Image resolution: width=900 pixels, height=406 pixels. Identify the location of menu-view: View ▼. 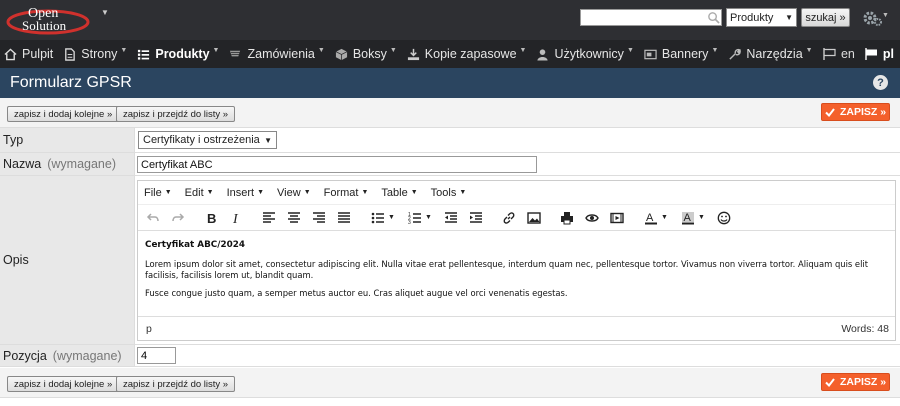
(294, 193).